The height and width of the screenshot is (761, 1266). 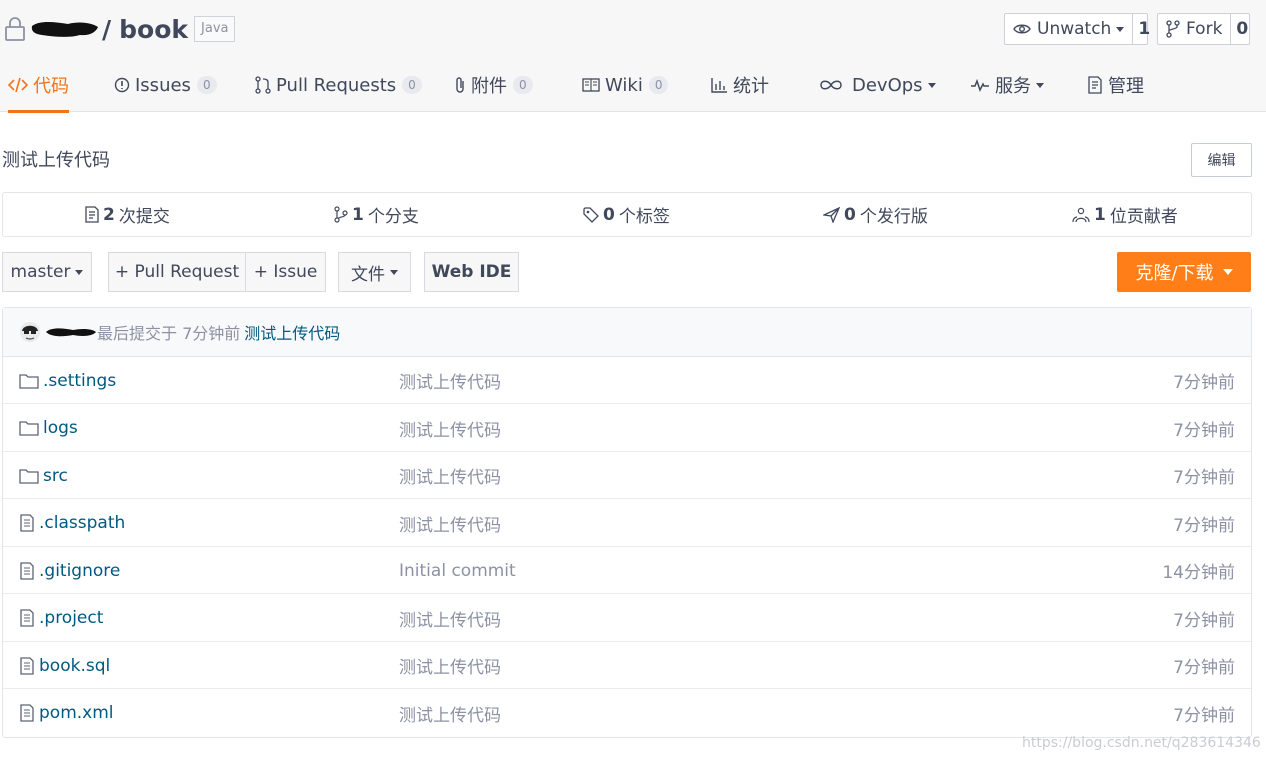 I want to click on stat-tags: 0 个标签, so click(x=626, y=214).